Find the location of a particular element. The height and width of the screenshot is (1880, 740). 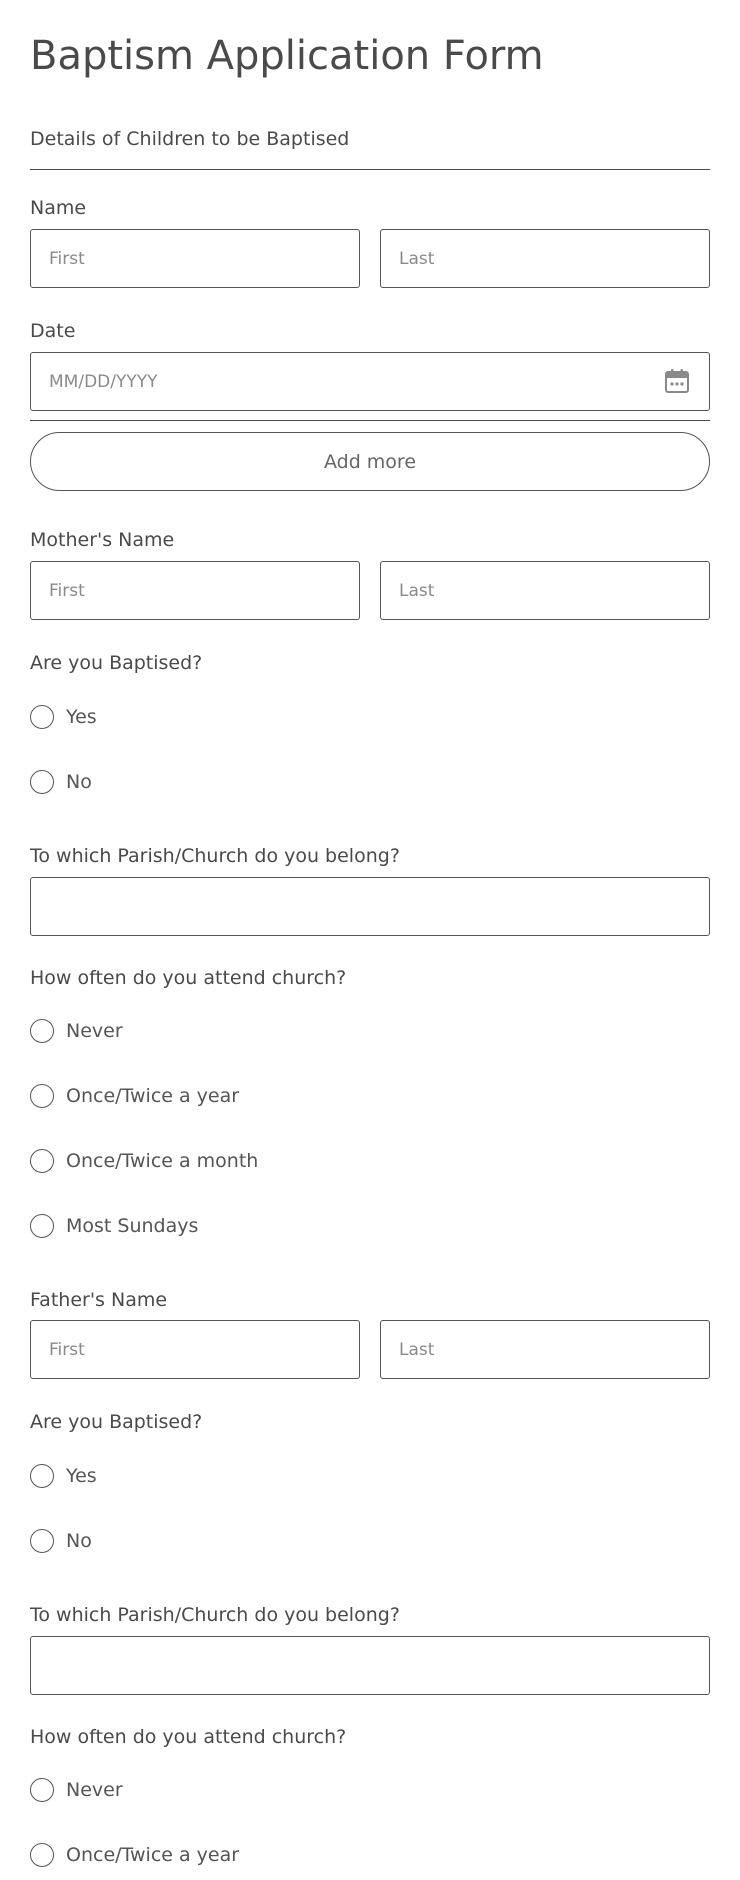

mother-attend-year-radio: Once/Twice a year is located at coordinates (134, 1096).